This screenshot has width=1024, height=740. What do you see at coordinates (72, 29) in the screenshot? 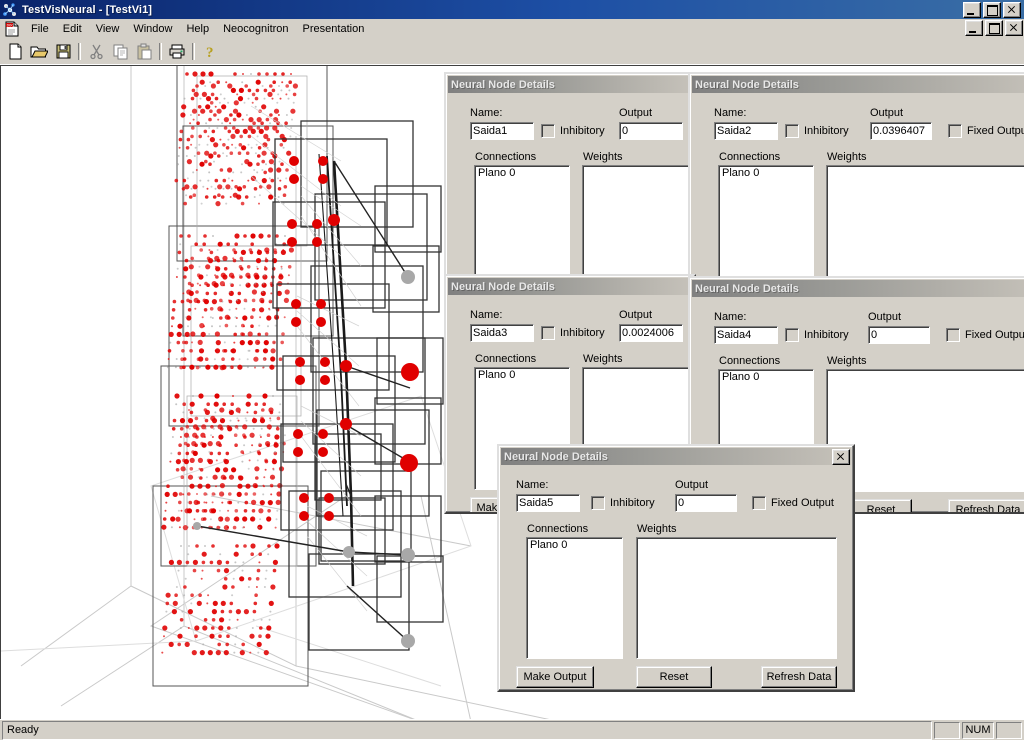
I see `menu-item-edit: Edit` at bounding box center [72, 29].